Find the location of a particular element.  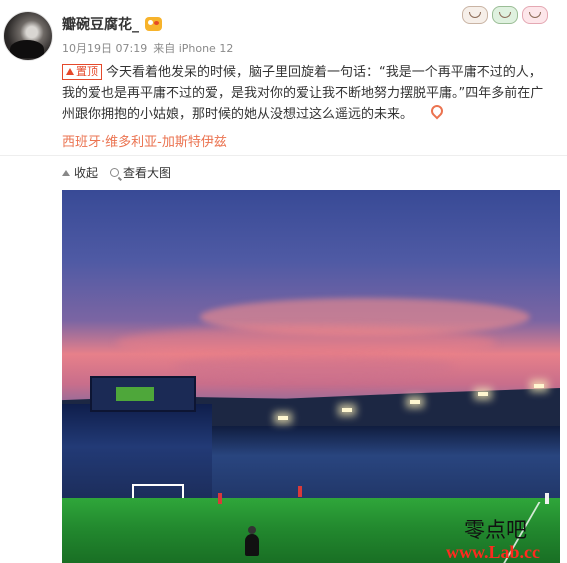

watermark-url: www.Lab.cc is located at coordinates (493, 552).